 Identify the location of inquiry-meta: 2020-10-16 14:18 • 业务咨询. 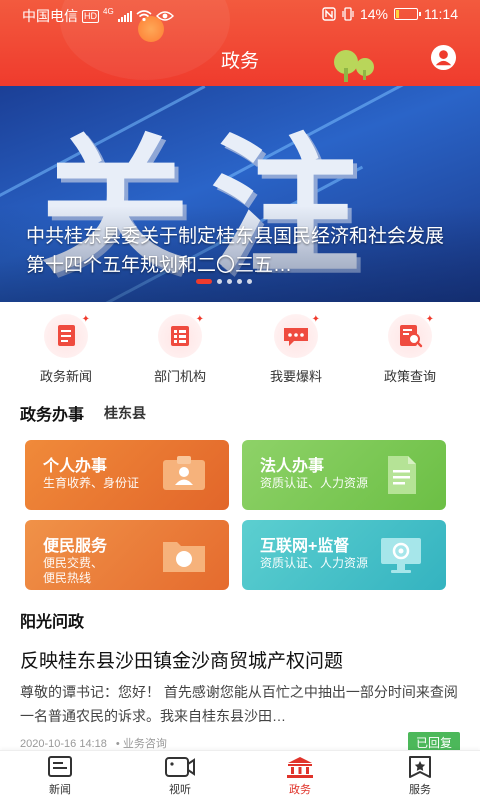
(93, 743).